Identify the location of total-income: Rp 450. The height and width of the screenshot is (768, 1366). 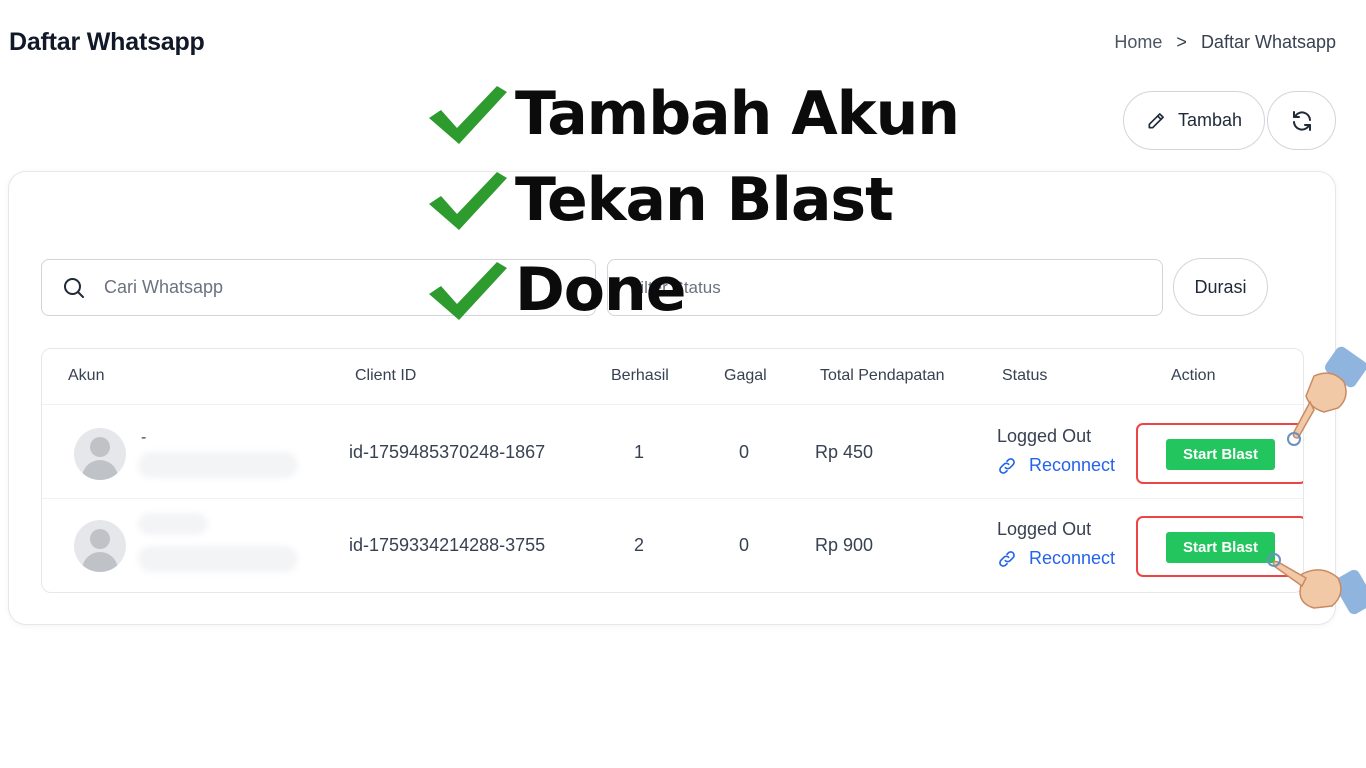
(844, 452).